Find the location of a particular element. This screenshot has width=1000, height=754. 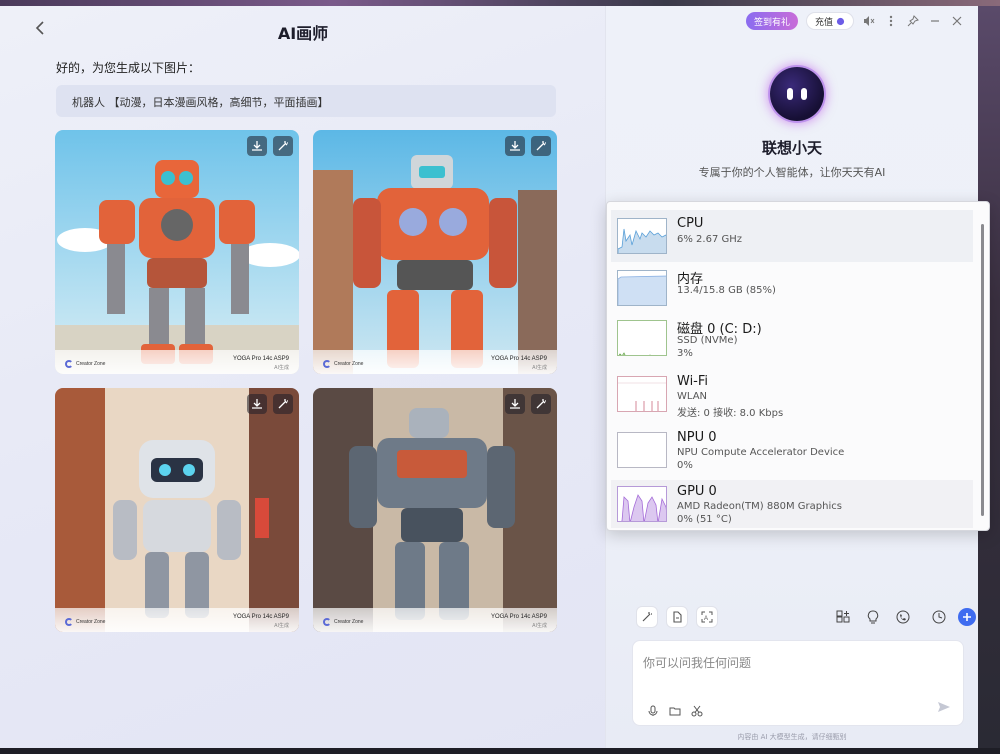

perf-item-name: NPU 0 is located at coordinates (697, 437).